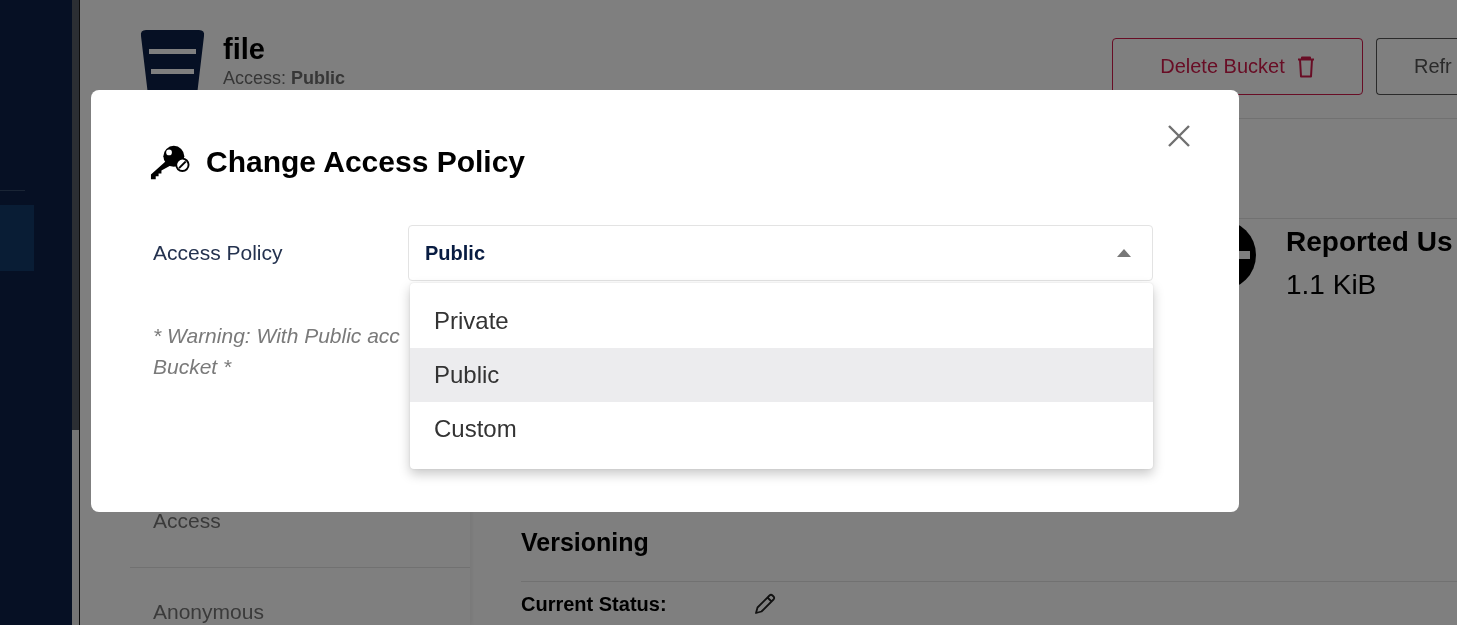  What do you see at coordinates (1124, 253) in the screenshot?
I see `caret-icon` at bounding box center [1124, 253].